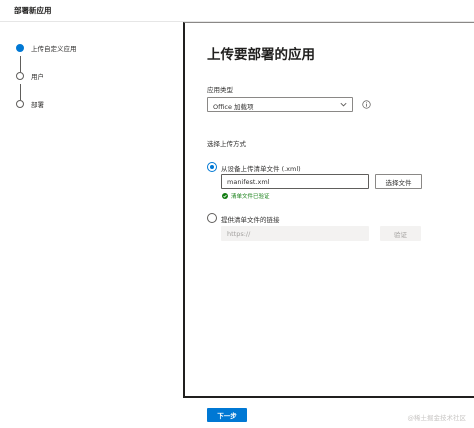 The width and height of the screenshot is (474, 428). What do you see at coordinates (233, 107) in the screenshot?
I see `app-type-selected-value: Office 加载项` at bounding box center [233, 107].